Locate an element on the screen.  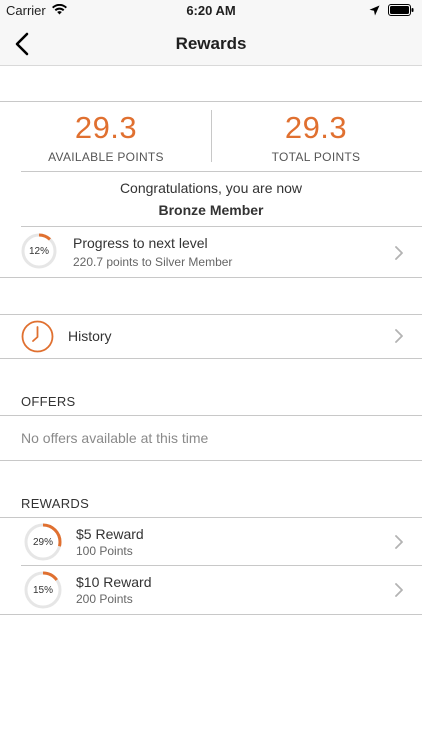
offers-header: OFFERS is located at coordinates (48, 401).